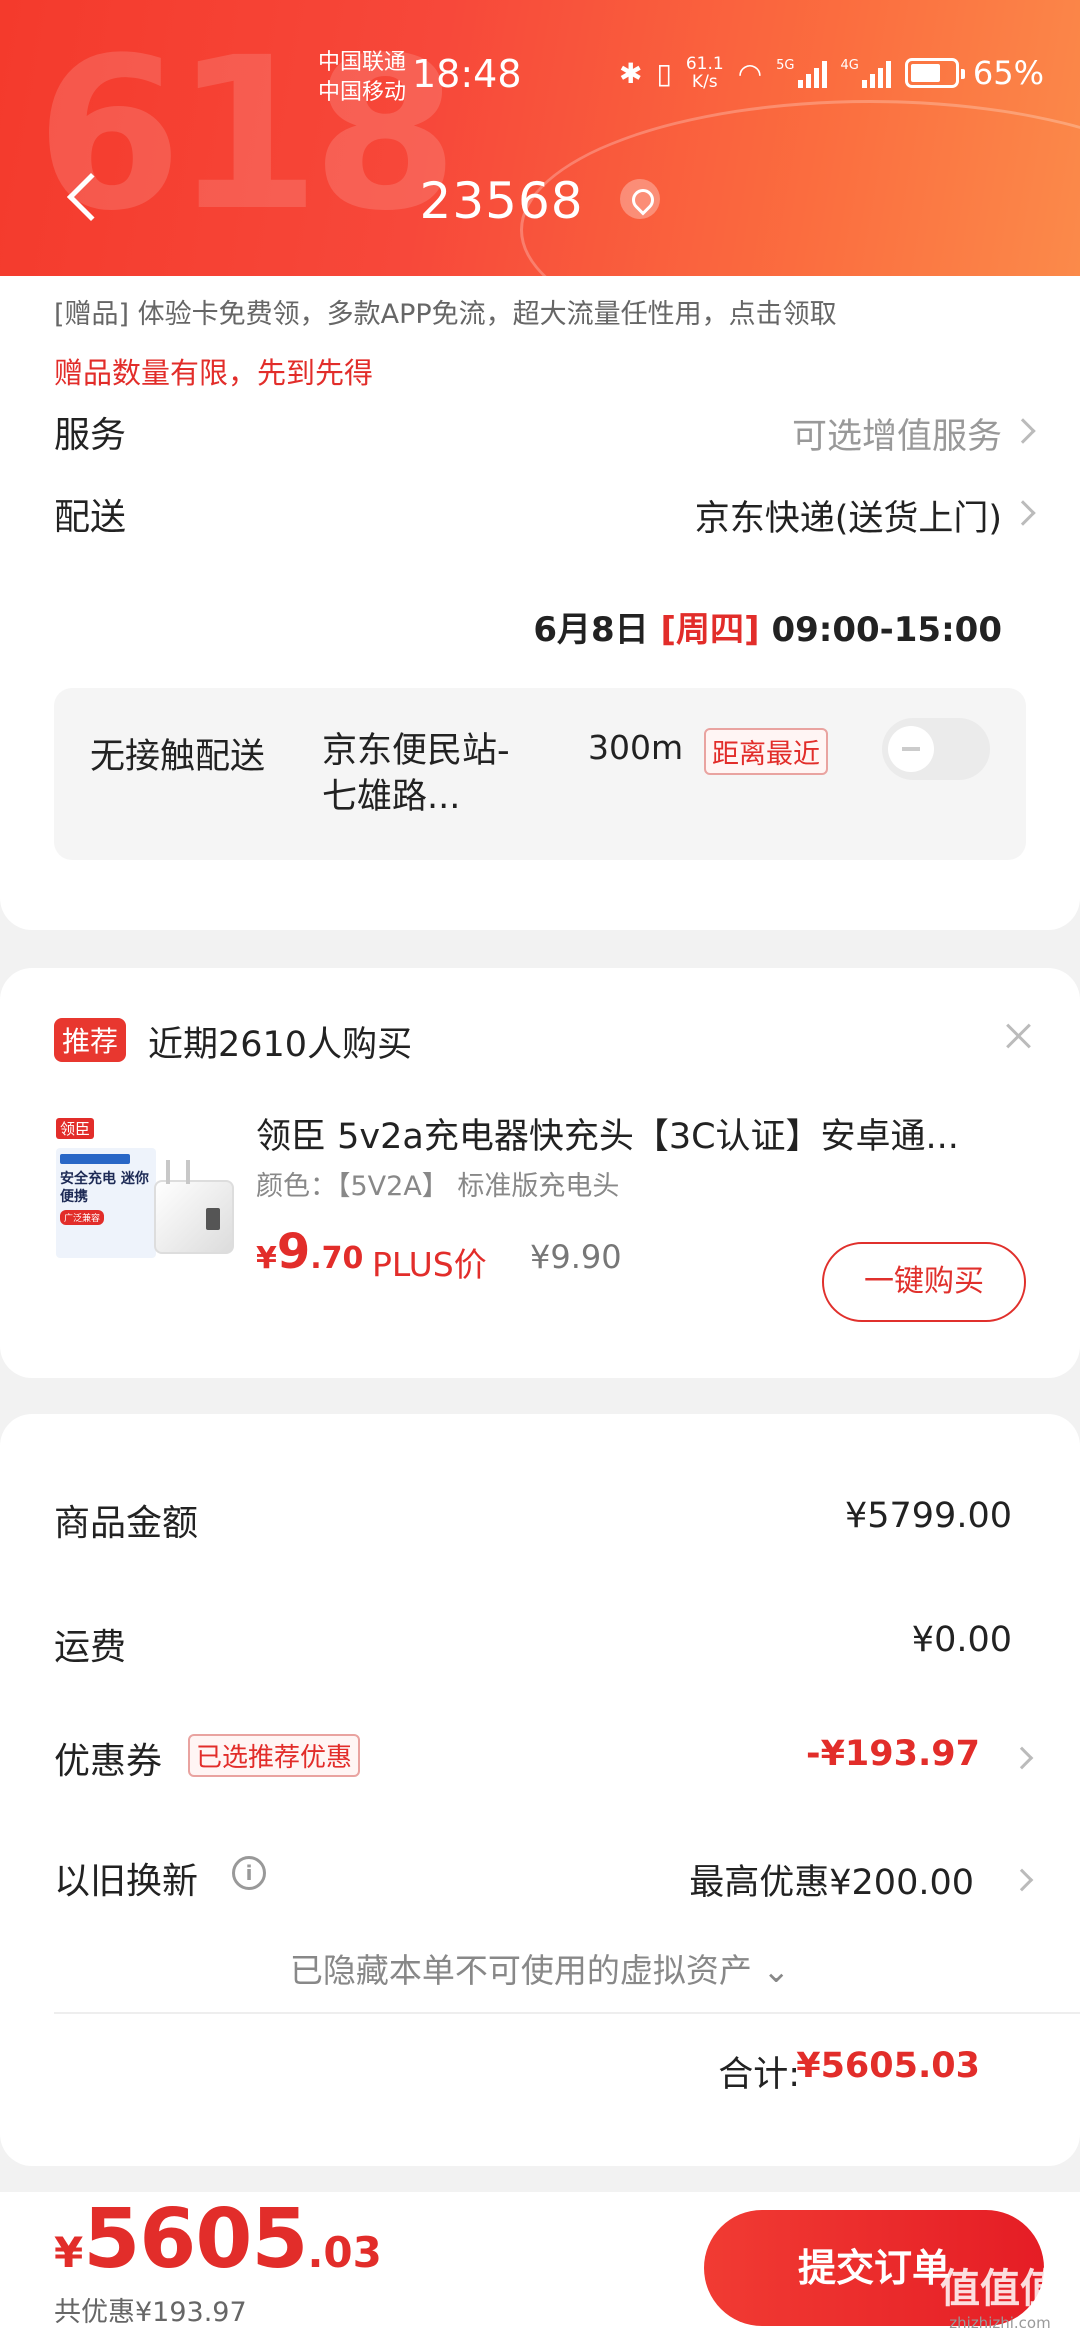  I want to click on gift-line: [赠品] 体验卡免费领，多款APP免流，超大流量任性用，点击领取, so click(445, 311).